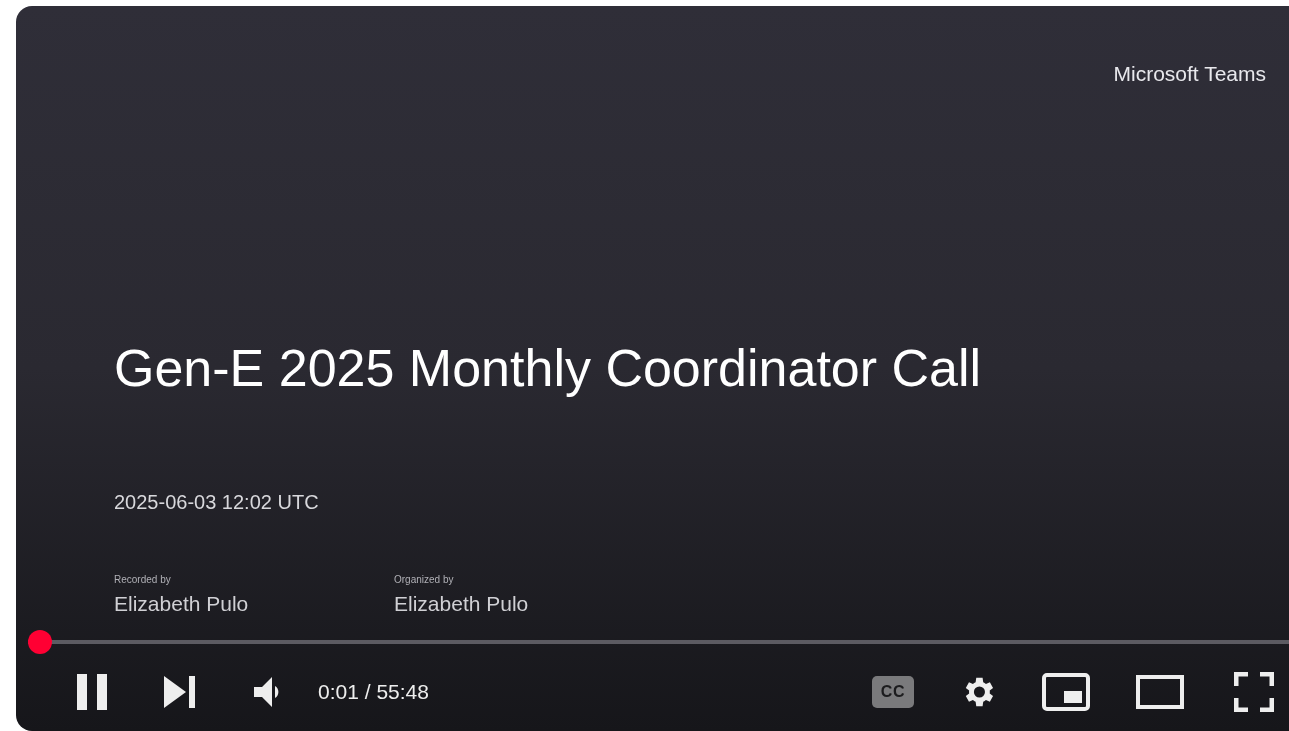 This screenshot has height=731, width=1289. I want to click on progress-bar, so click(658, 642).